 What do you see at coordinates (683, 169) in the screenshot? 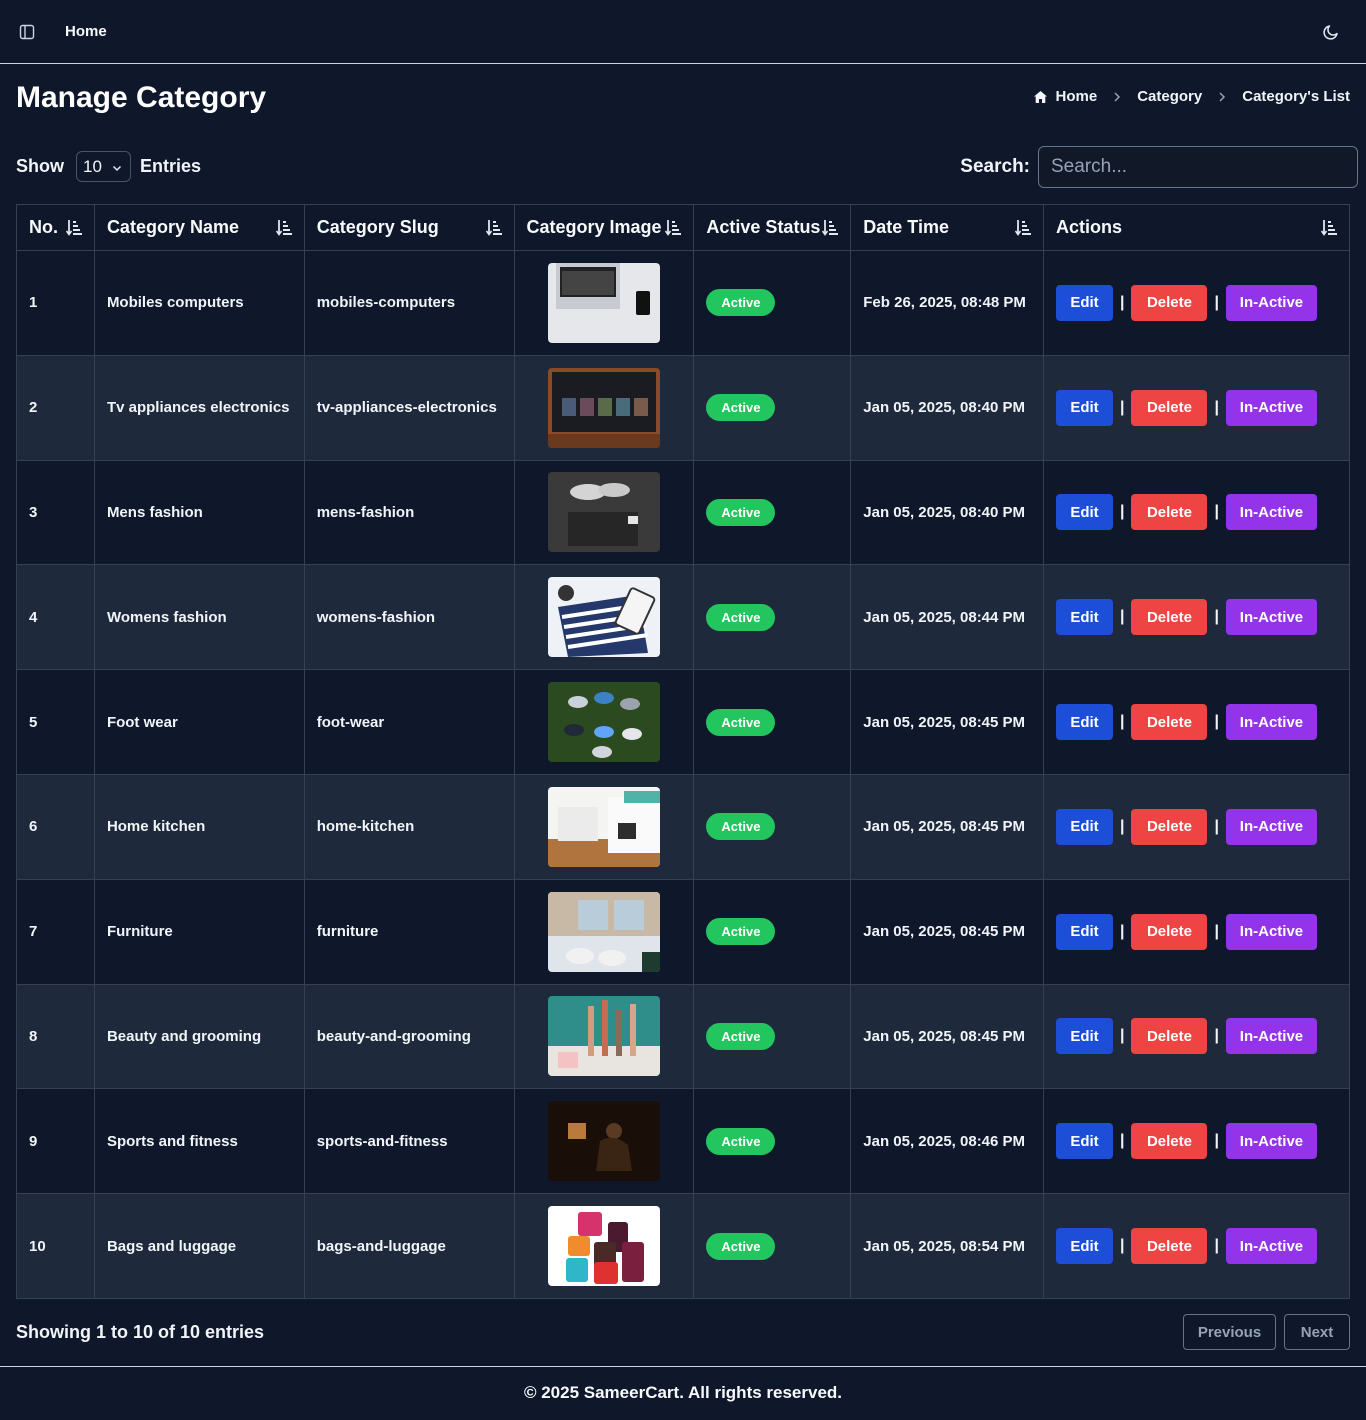
I see `table-controls: Show 10 Entries Search:` at bounding box center [683, 169].